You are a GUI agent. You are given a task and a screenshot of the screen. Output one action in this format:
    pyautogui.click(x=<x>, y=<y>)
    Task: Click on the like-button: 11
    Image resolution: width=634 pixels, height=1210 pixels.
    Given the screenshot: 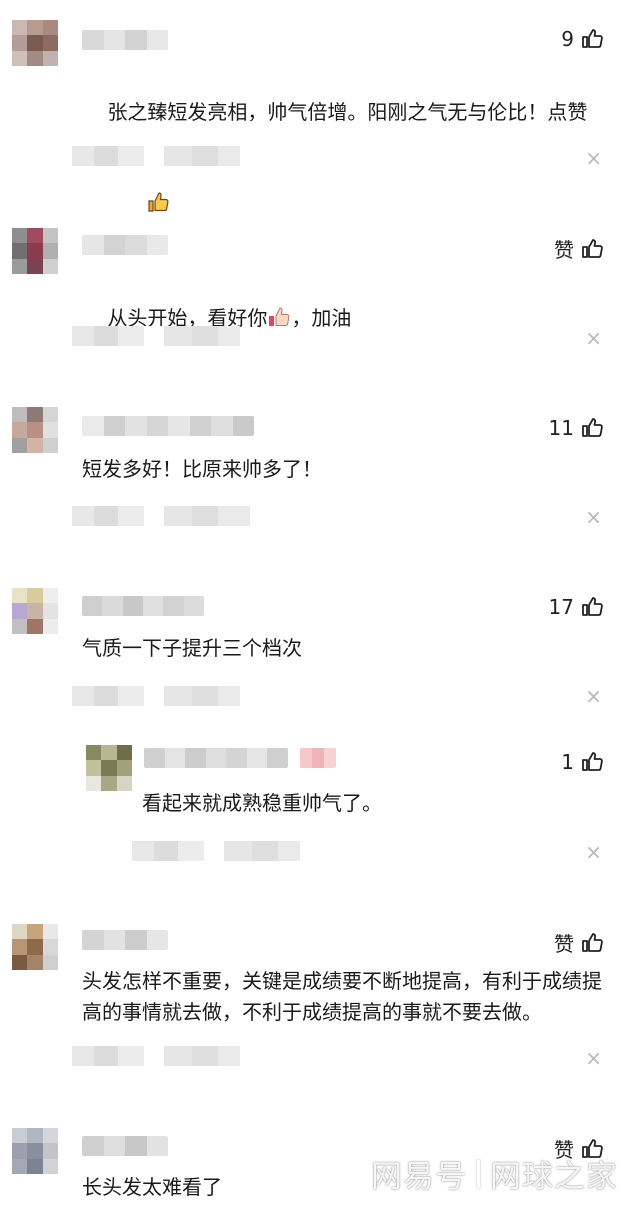 What is the action you would take?
    pyautogui.click(x=576, y=428)
    